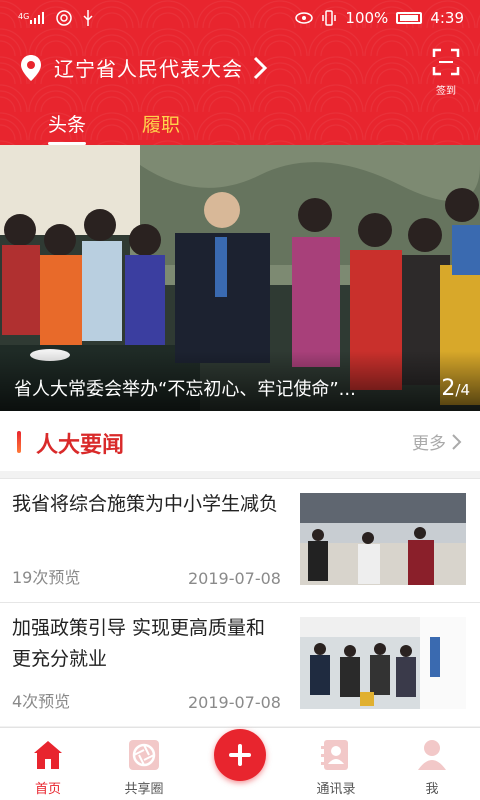  I want to click on eye-icon, so click(304, 18).